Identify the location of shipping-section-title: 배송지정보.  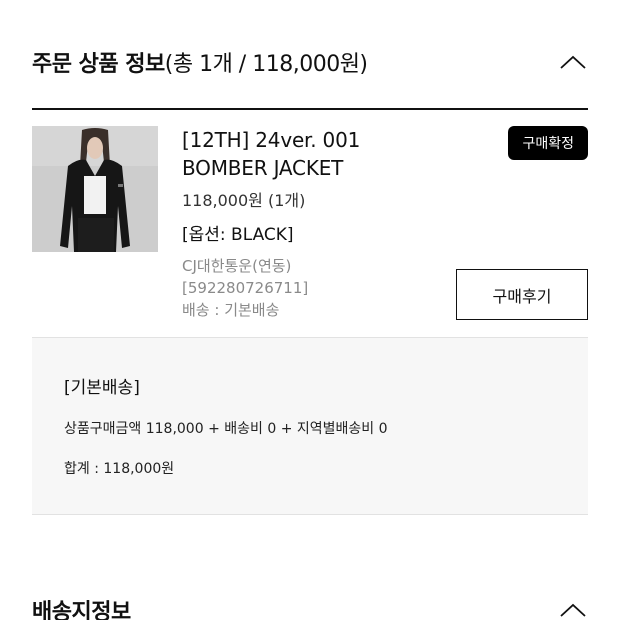
(81, 610).